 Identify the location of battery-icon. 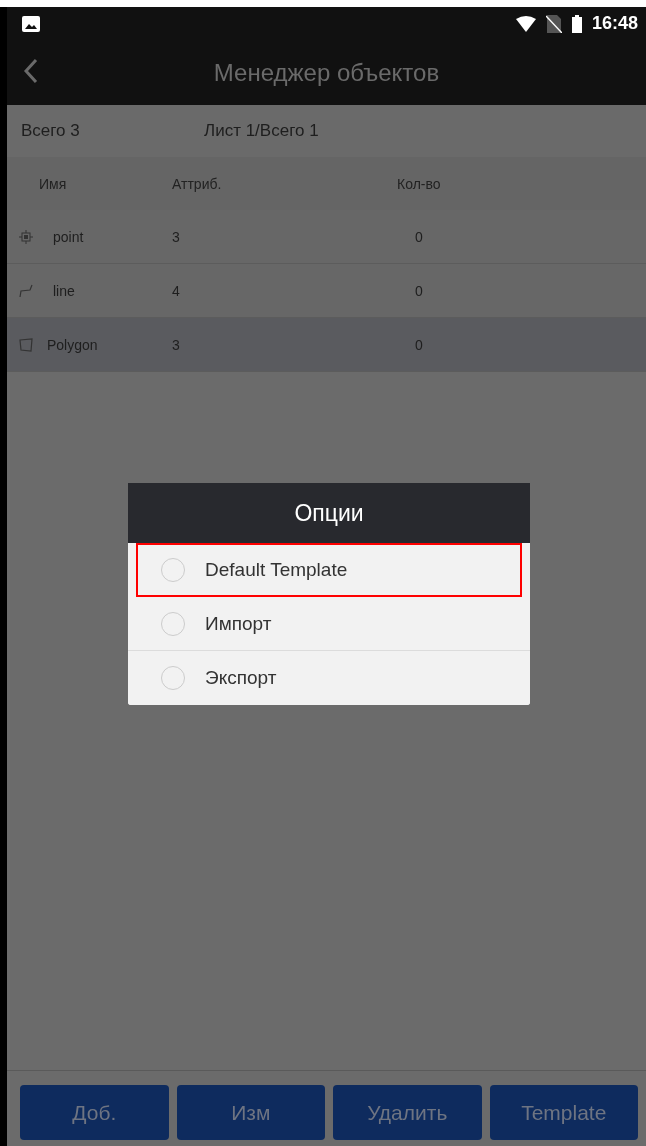
(576, 23).